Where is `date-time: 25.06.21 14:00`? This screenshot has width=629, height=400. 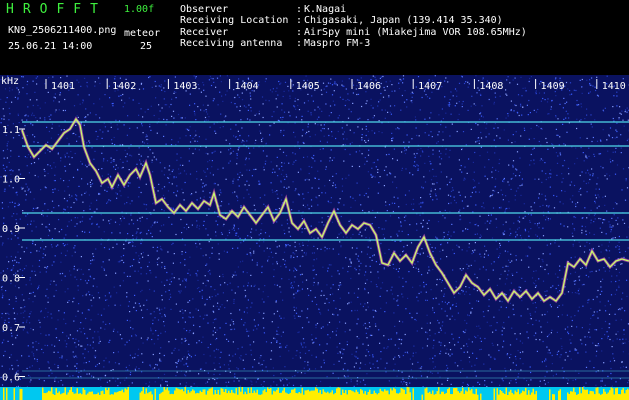 date-time: 25.06.21 14:00 is located at coordinates (50, 46).